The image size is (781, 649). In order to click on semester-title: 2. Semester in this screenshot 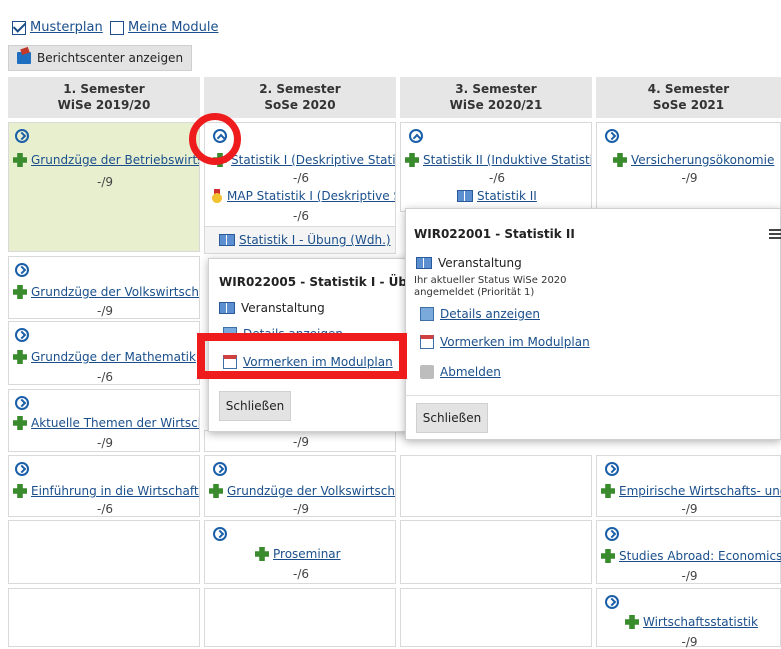, I will do `click(300, 89)`.